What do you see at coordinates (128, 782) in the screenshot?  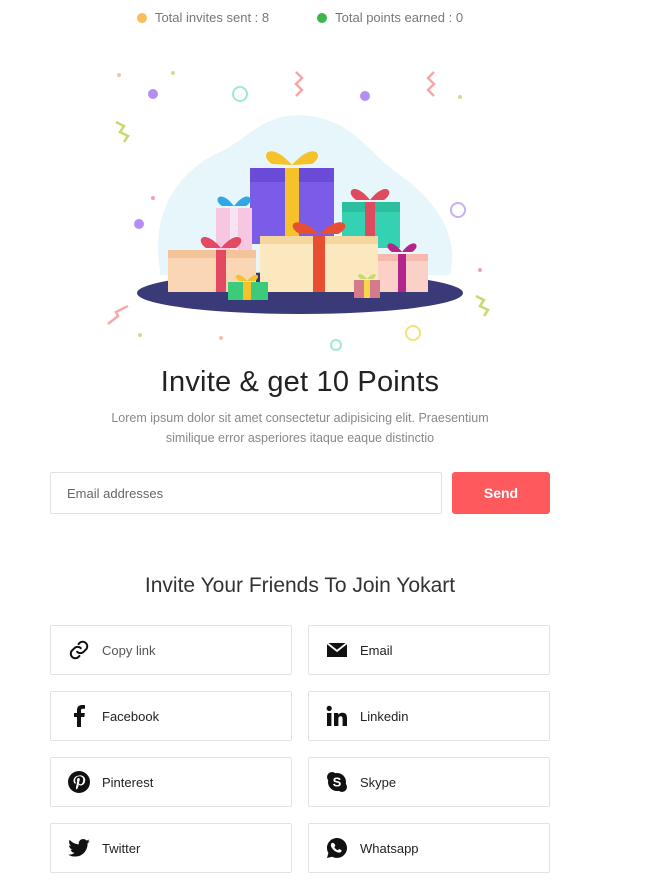 I see `share-pinterest-label: Pinterest` at bounding box center [128, 782].